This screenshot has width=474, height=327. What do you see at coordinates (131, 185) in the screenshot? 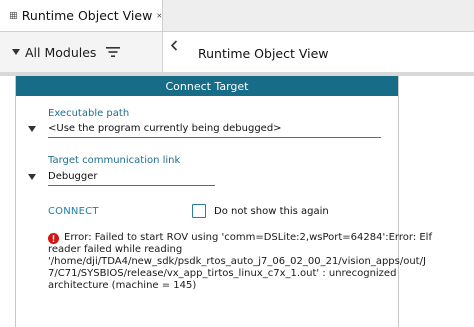
I see `communication-link-underline` at bounding box center [131, 185].